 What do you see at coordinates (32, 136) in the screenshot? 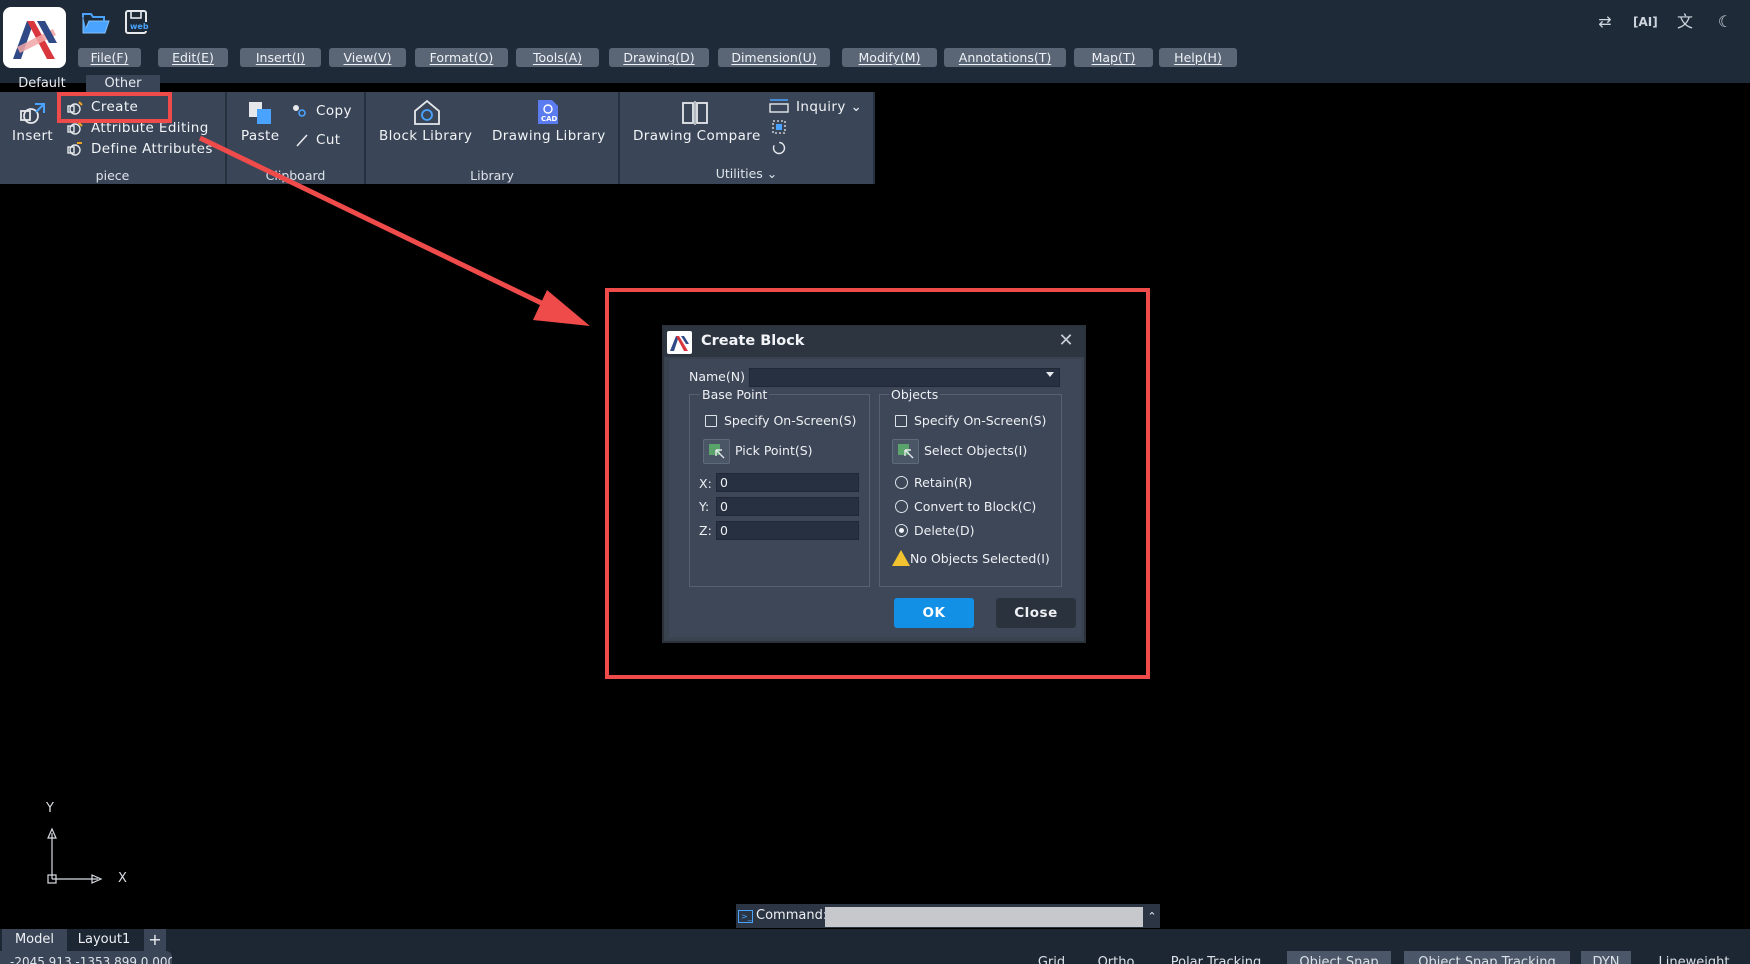
I see `insert-button: Insert` at bounding box center [32, 136].